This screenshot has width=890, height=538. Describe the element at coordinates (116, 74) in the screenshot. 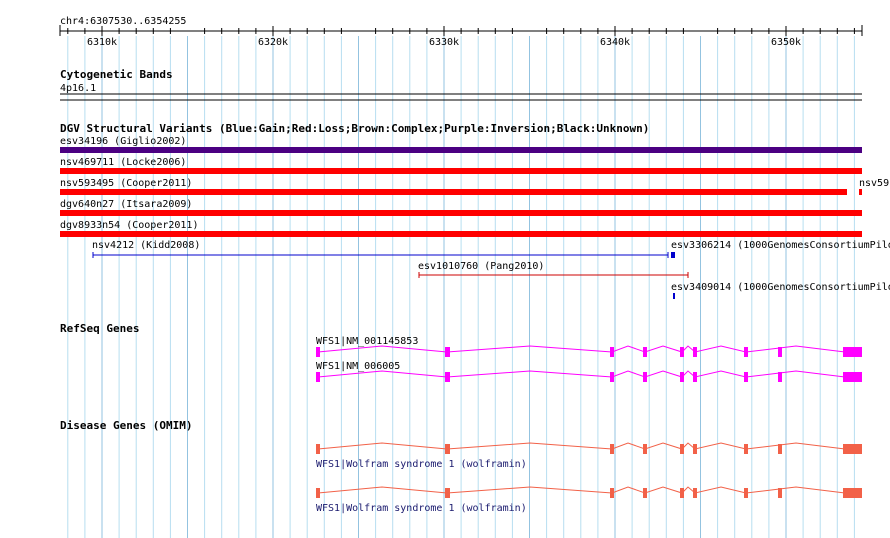

I see `track-title-cytoband: Cytogenetic Bands` at that location.